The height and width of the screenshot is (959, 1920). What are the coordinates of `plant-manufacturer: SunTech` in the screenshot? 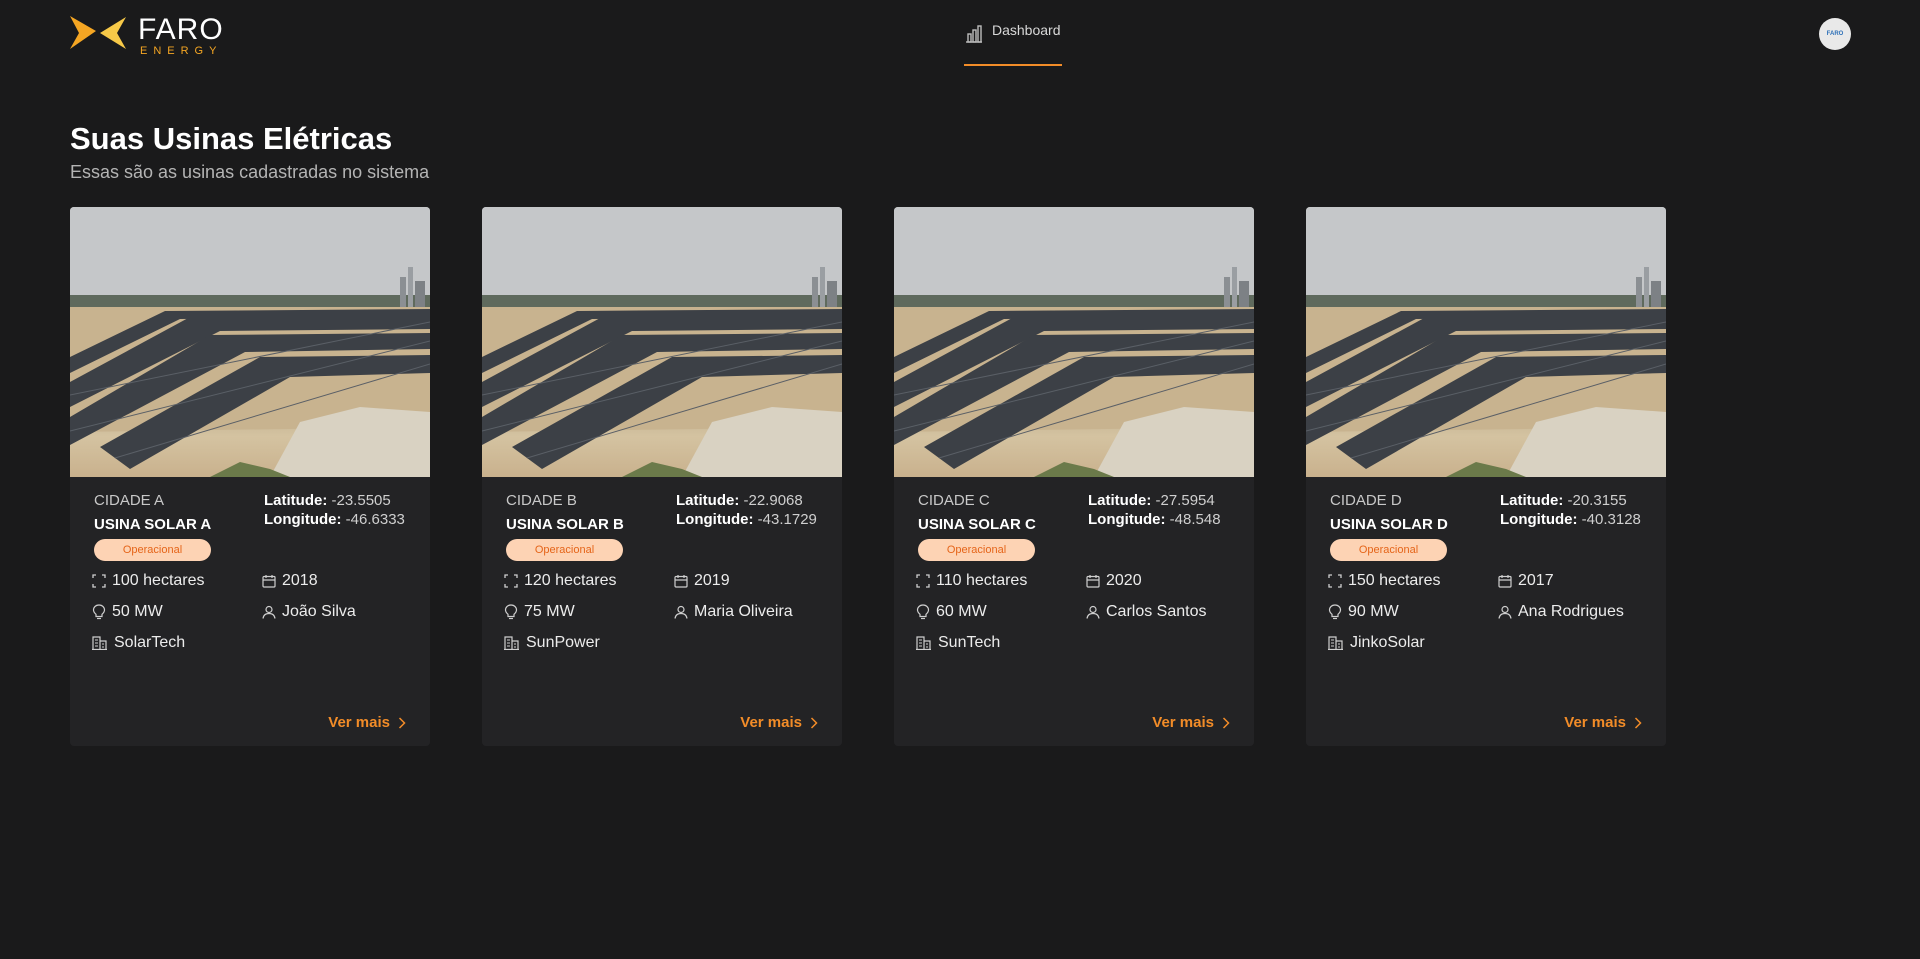 It's located at (958, 643).